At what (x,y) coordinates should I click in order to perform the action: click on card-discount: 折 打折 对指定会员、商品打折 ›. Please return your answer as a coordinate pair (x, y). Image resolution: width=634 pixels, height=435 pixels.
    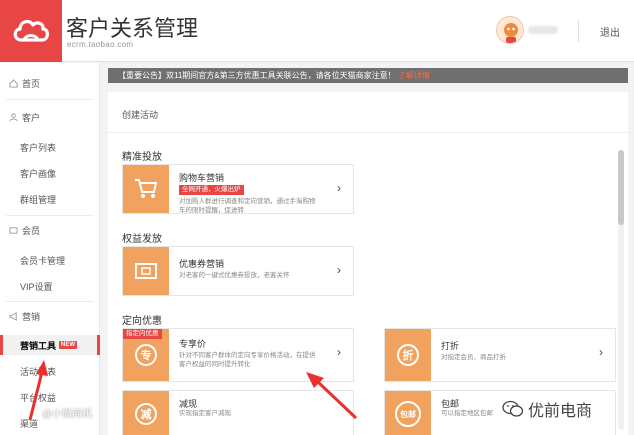
    Looking at the image, I should click on (500, 355).